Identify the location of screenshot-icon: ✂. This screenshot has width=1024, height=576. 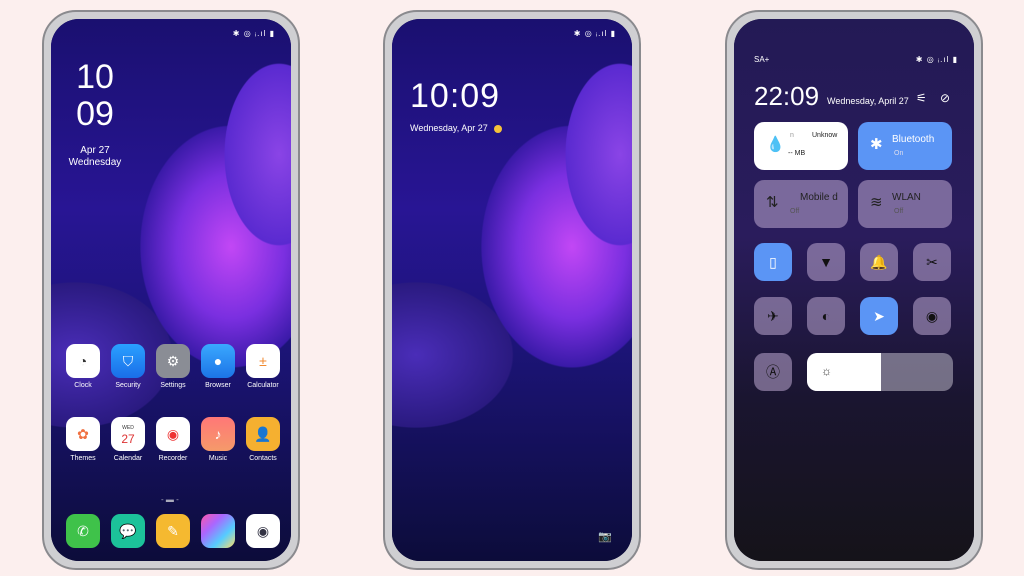
(932, 261).